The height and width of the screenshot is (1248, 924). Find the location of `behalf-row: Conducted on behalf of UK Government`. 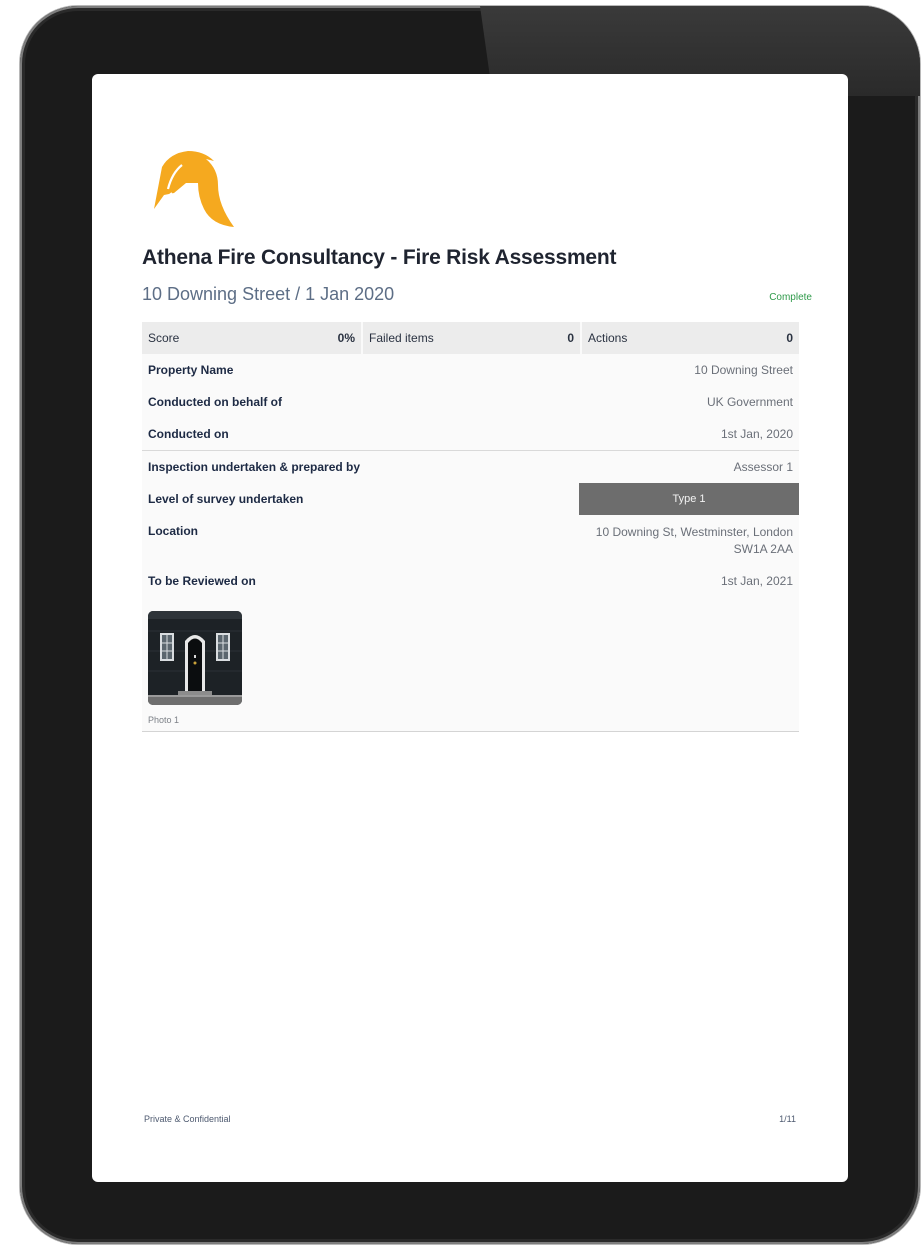

behalf-row: Conducted on behalf of UK Government is located at coordinates (470, 402).